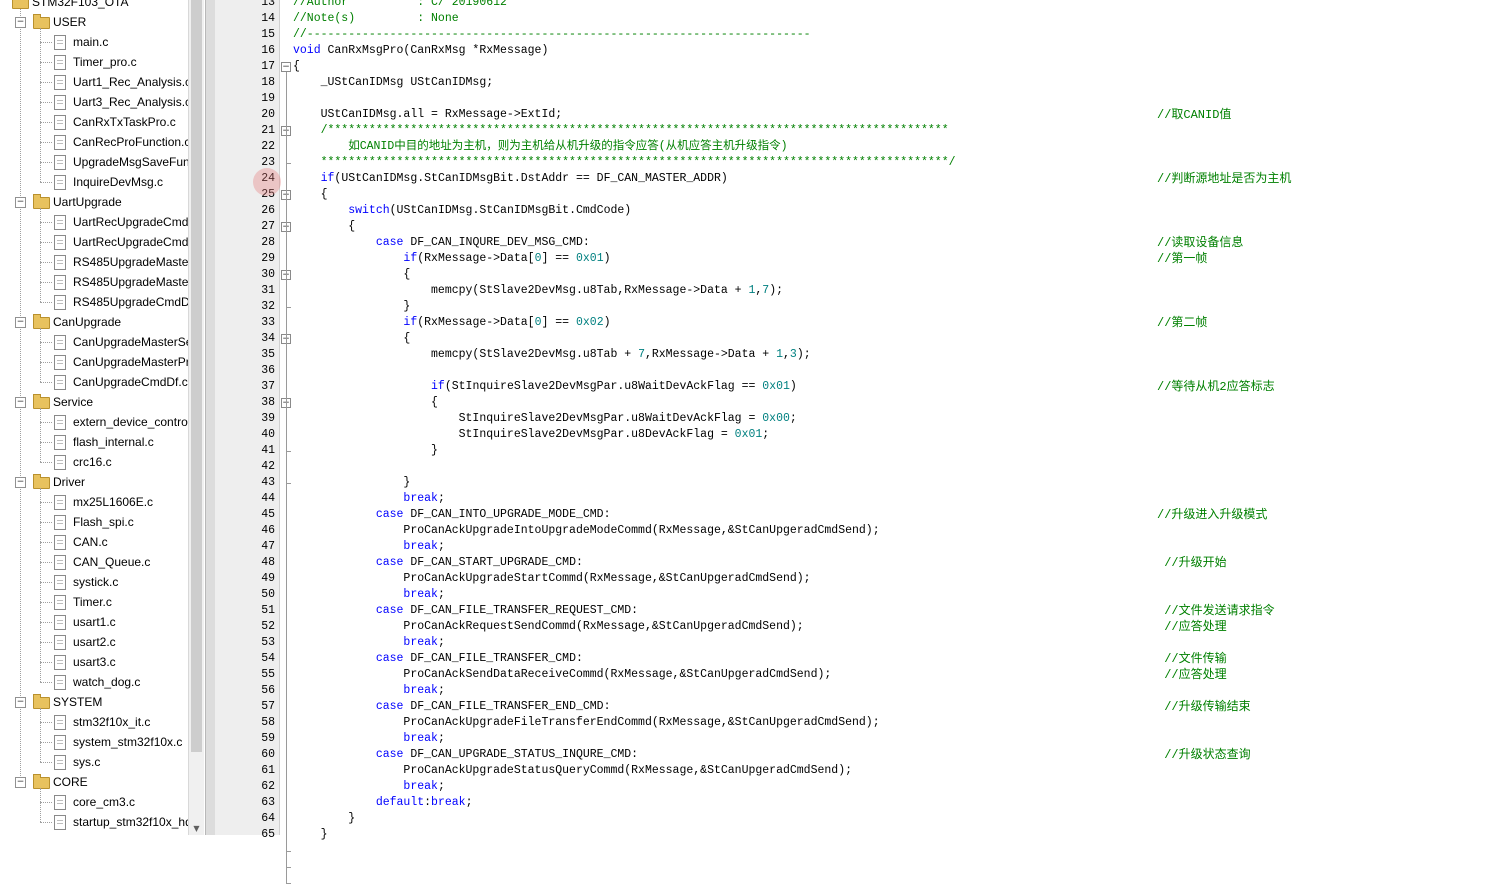  What do you see at coordinates (94, 722) in the screenshot?
I see `tree-file-item: stm32f10x_it.c` at bounding box center [94, 722].